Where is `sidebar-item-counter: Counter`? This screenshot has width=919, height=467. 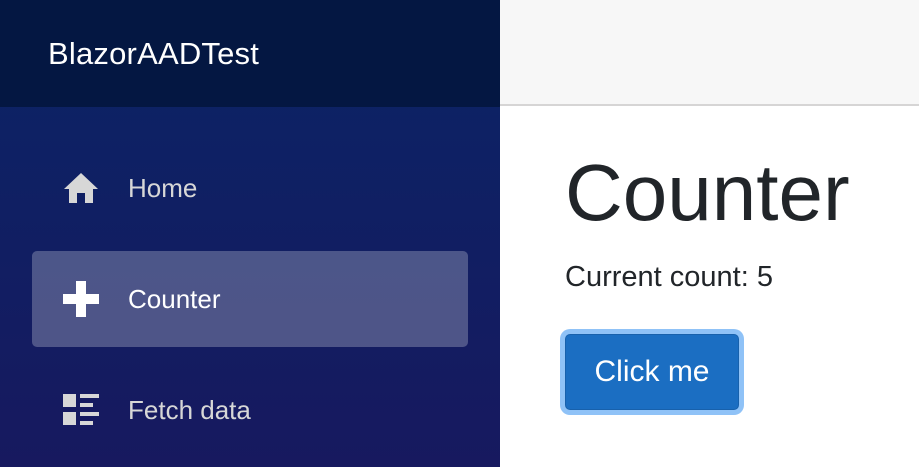 sidebar-item-counter: Counter is located at coordinates (250, 299).